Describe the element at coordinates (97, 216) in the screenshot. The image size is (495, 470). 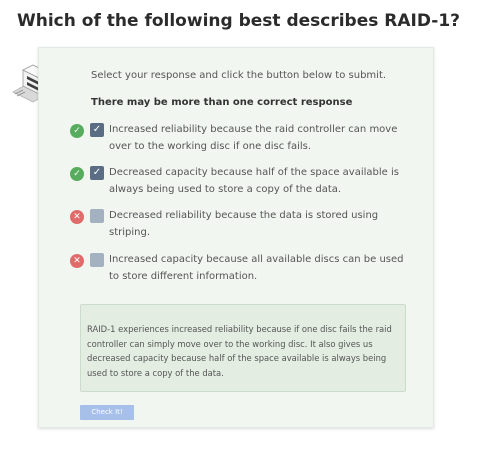
I see `option-3-checkbox` at that location.